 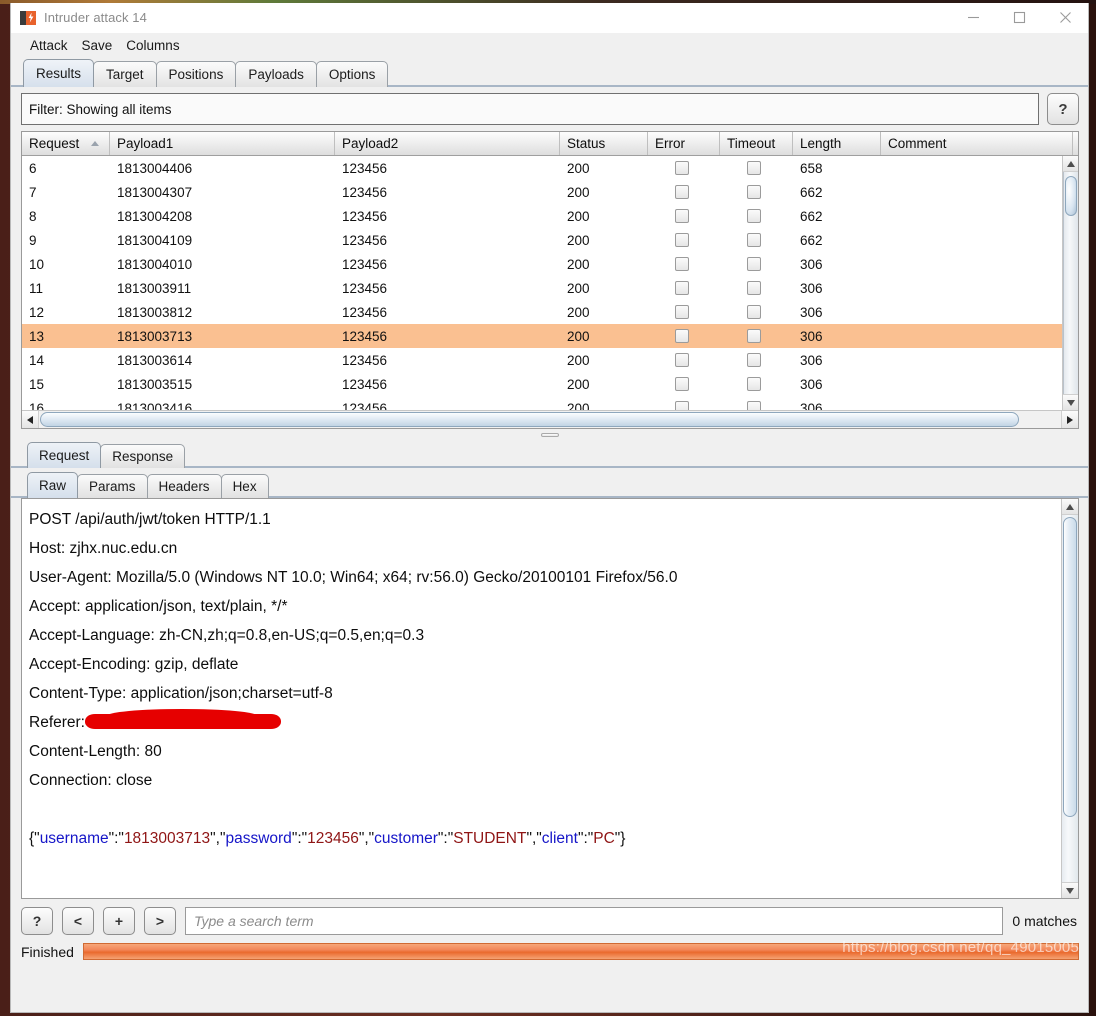 I want to click on table-row: 7 1813004307 123456 200 662, so click(x=542, y=192).